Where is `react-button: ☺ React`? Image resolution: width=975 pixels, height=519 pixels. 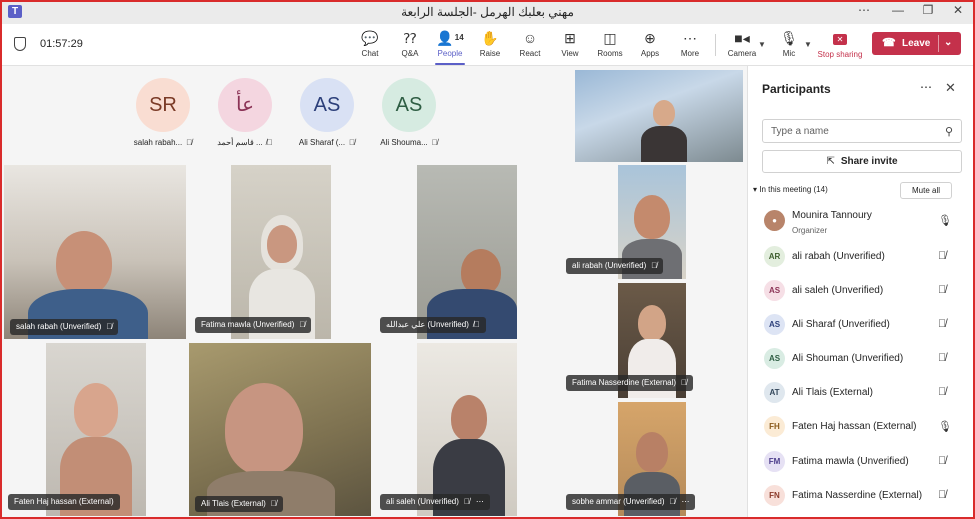 react-button: ☺ React is located at coordinates (530, 46).